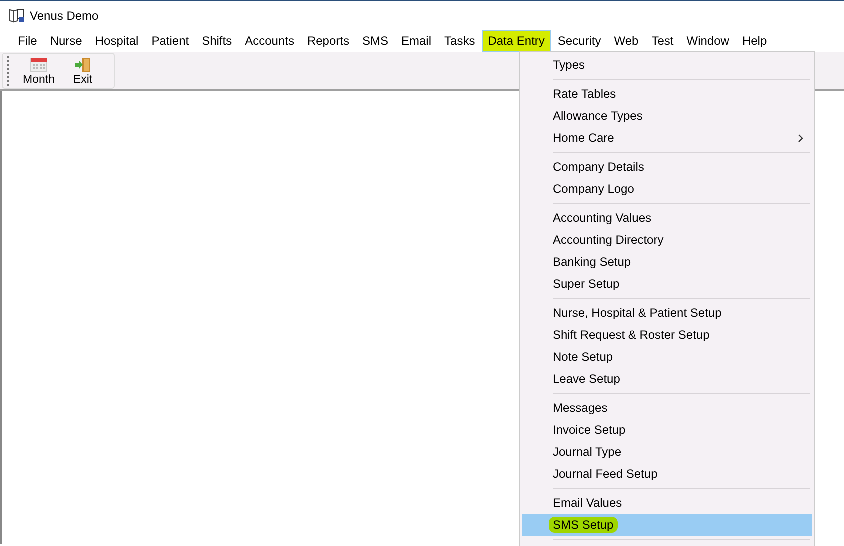 This screenshot has width=844, height=546. I want to click on calendar-icon, so click(39, 64).